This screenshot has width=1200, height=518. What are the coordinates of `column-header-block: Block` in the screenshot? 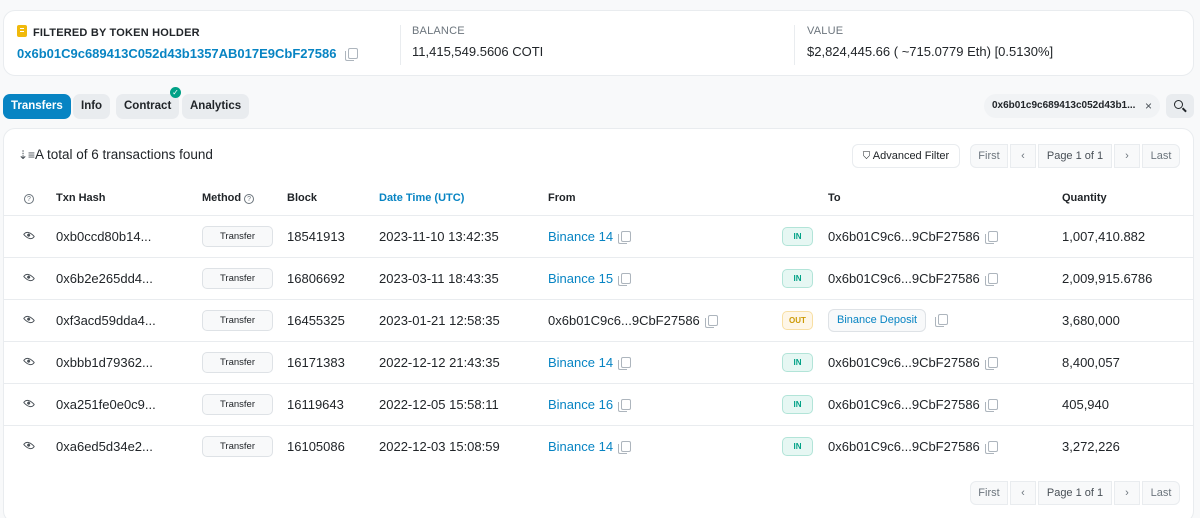 It's located at (302, 198).